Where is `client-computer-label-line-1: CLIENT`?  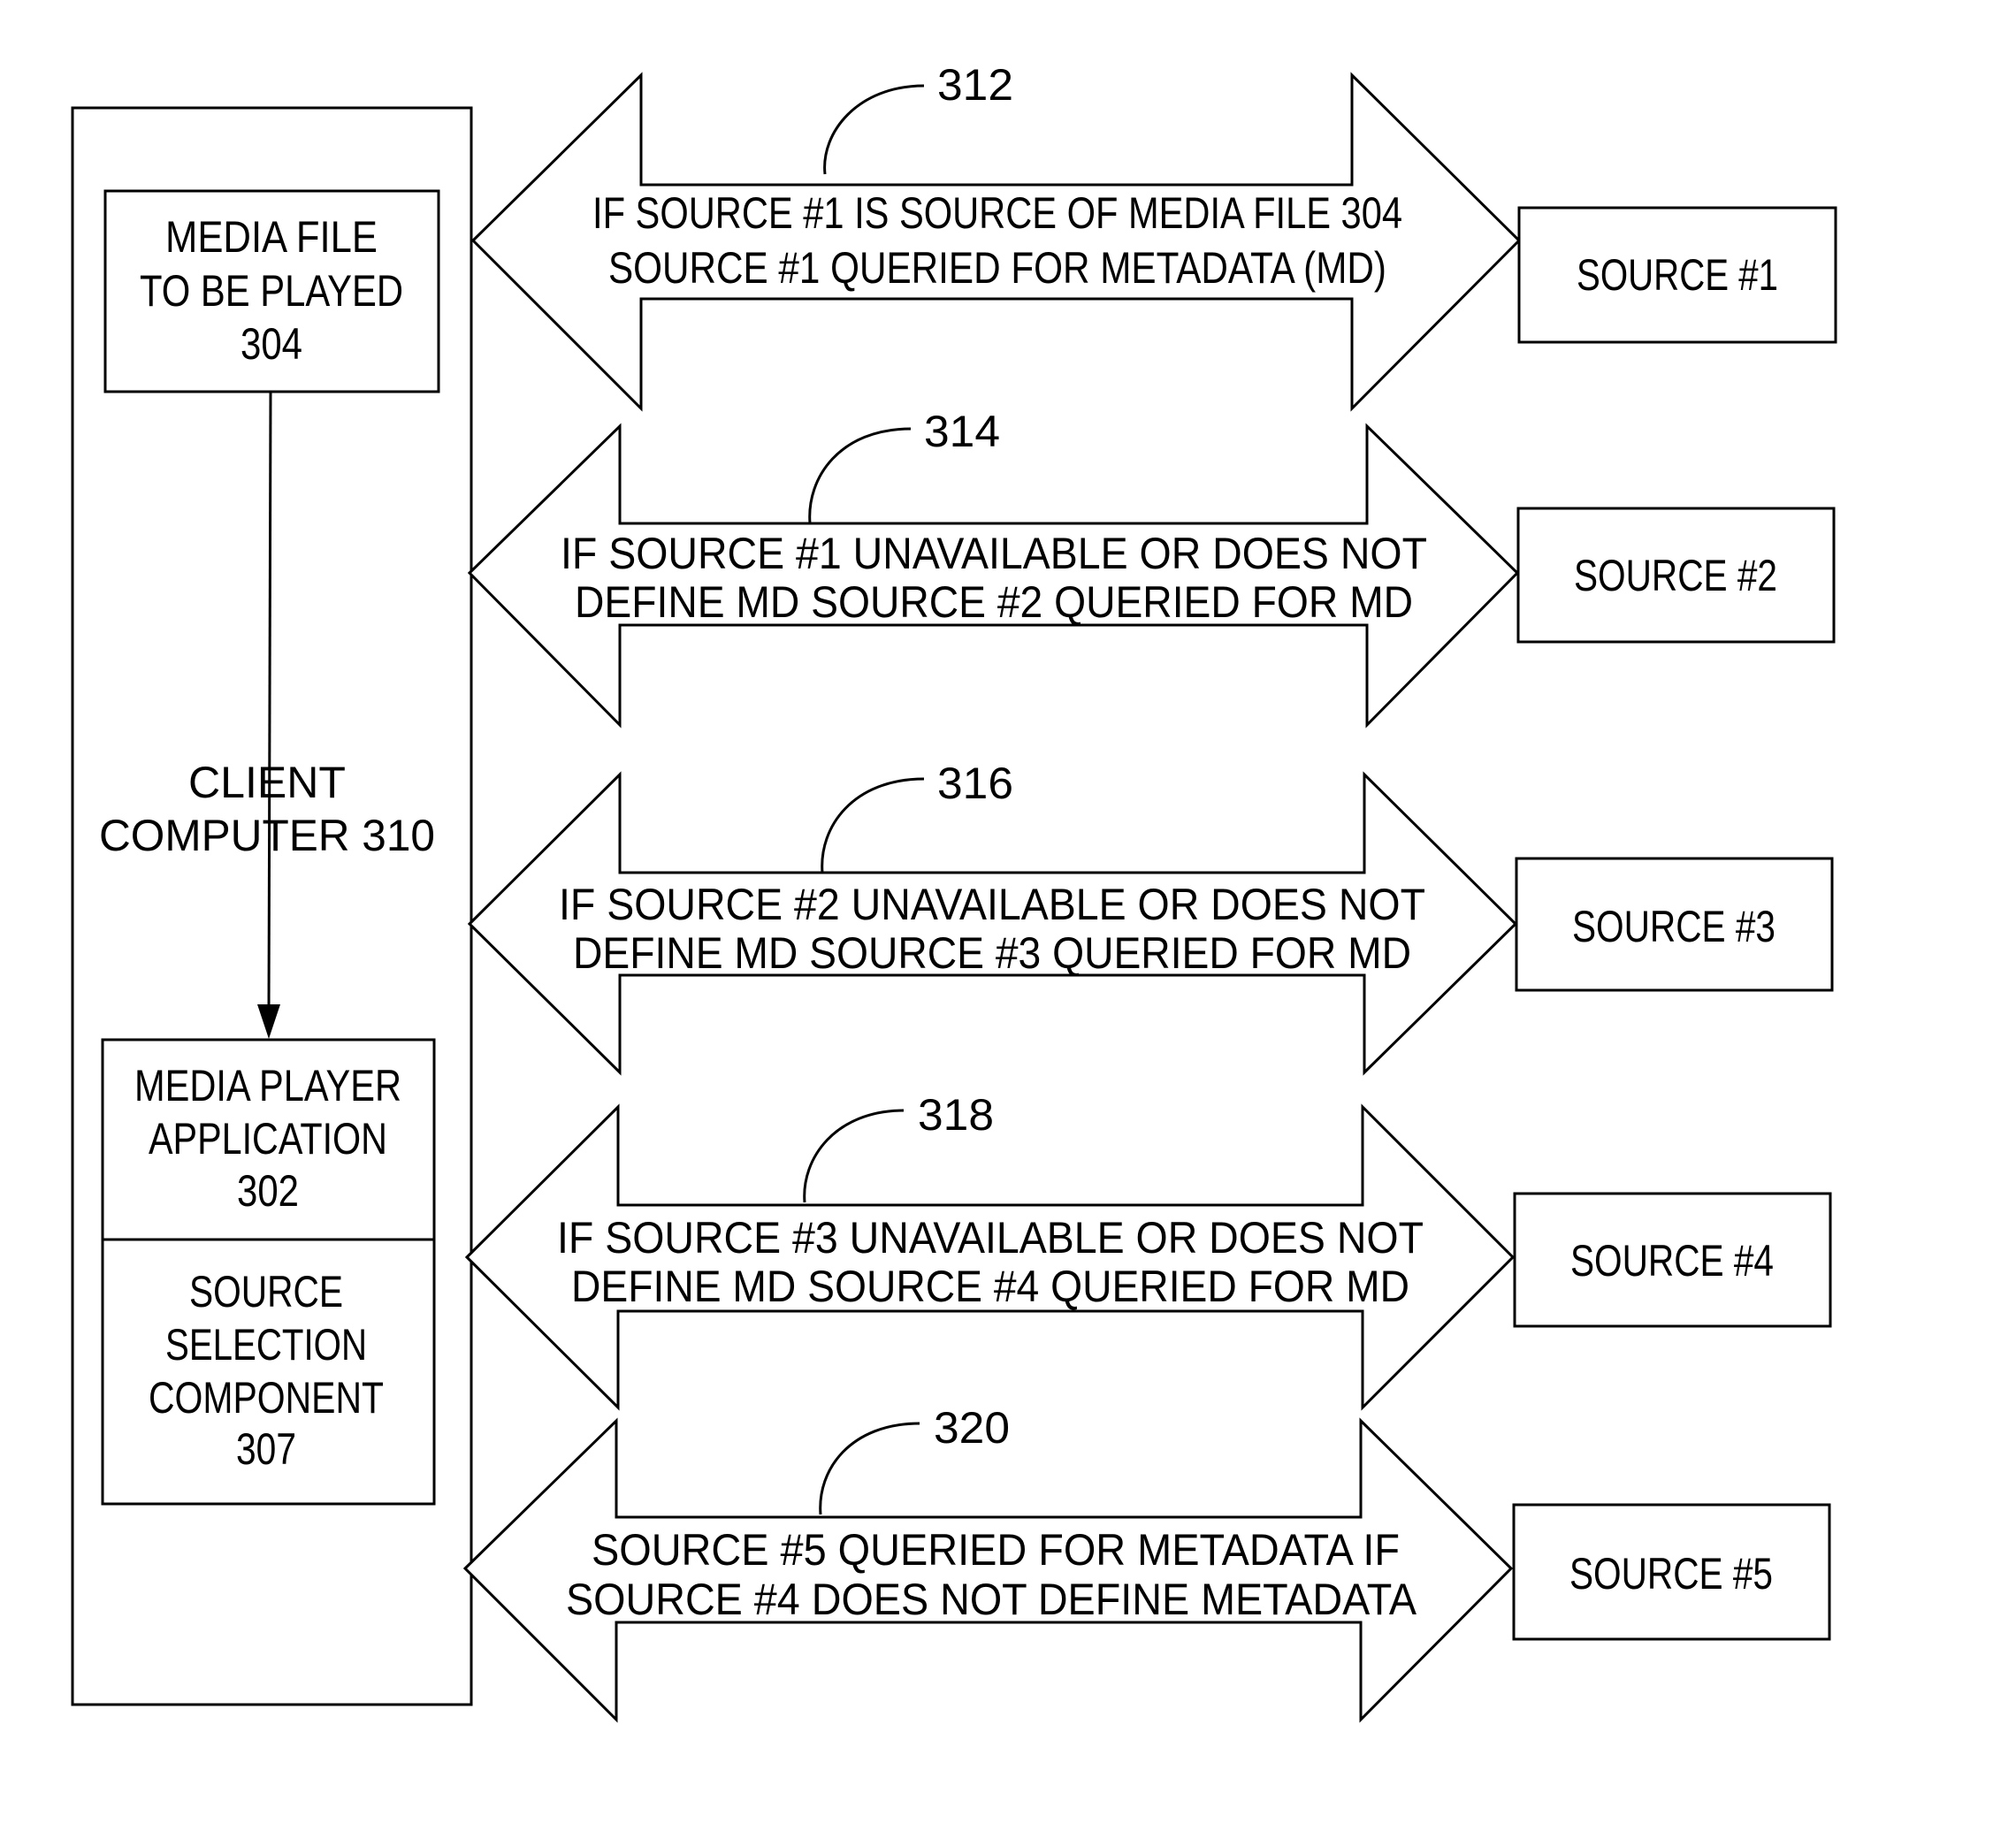
client-computer-label-line-1: CLIENT is located at coordinates (267, 782).